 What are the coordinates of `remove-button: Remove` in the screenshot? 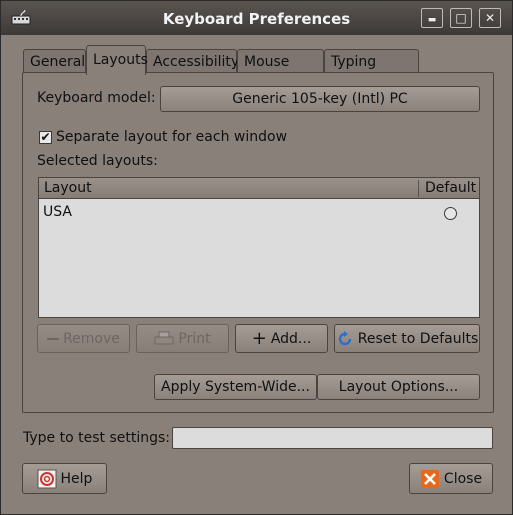 It's located at (83, 338).